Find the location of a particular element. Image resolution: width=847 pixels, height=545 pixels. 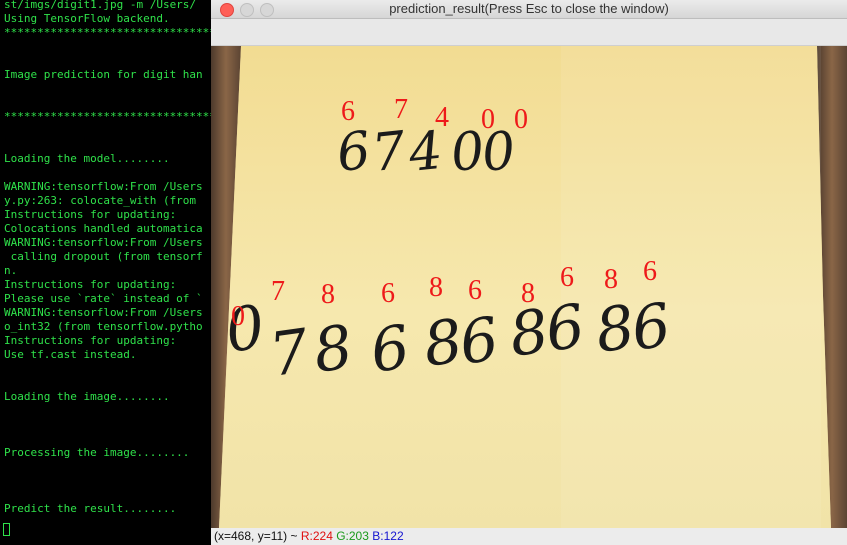

handwritten-digit: 6 is located at coordinates (353, 152).